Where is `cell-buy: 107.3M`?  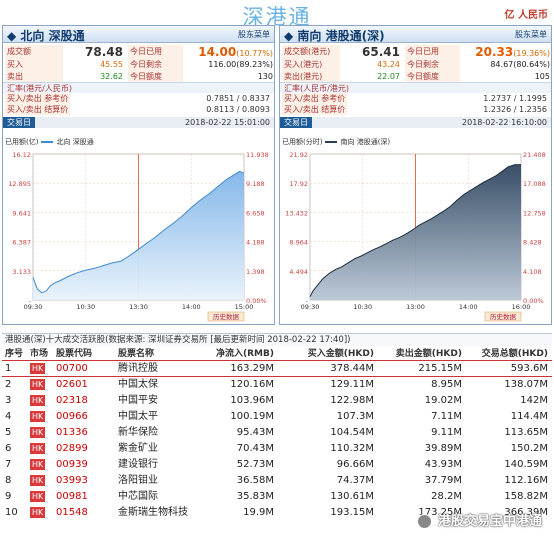
cell-buy: 107.3M is located at coordinates (355, 416).